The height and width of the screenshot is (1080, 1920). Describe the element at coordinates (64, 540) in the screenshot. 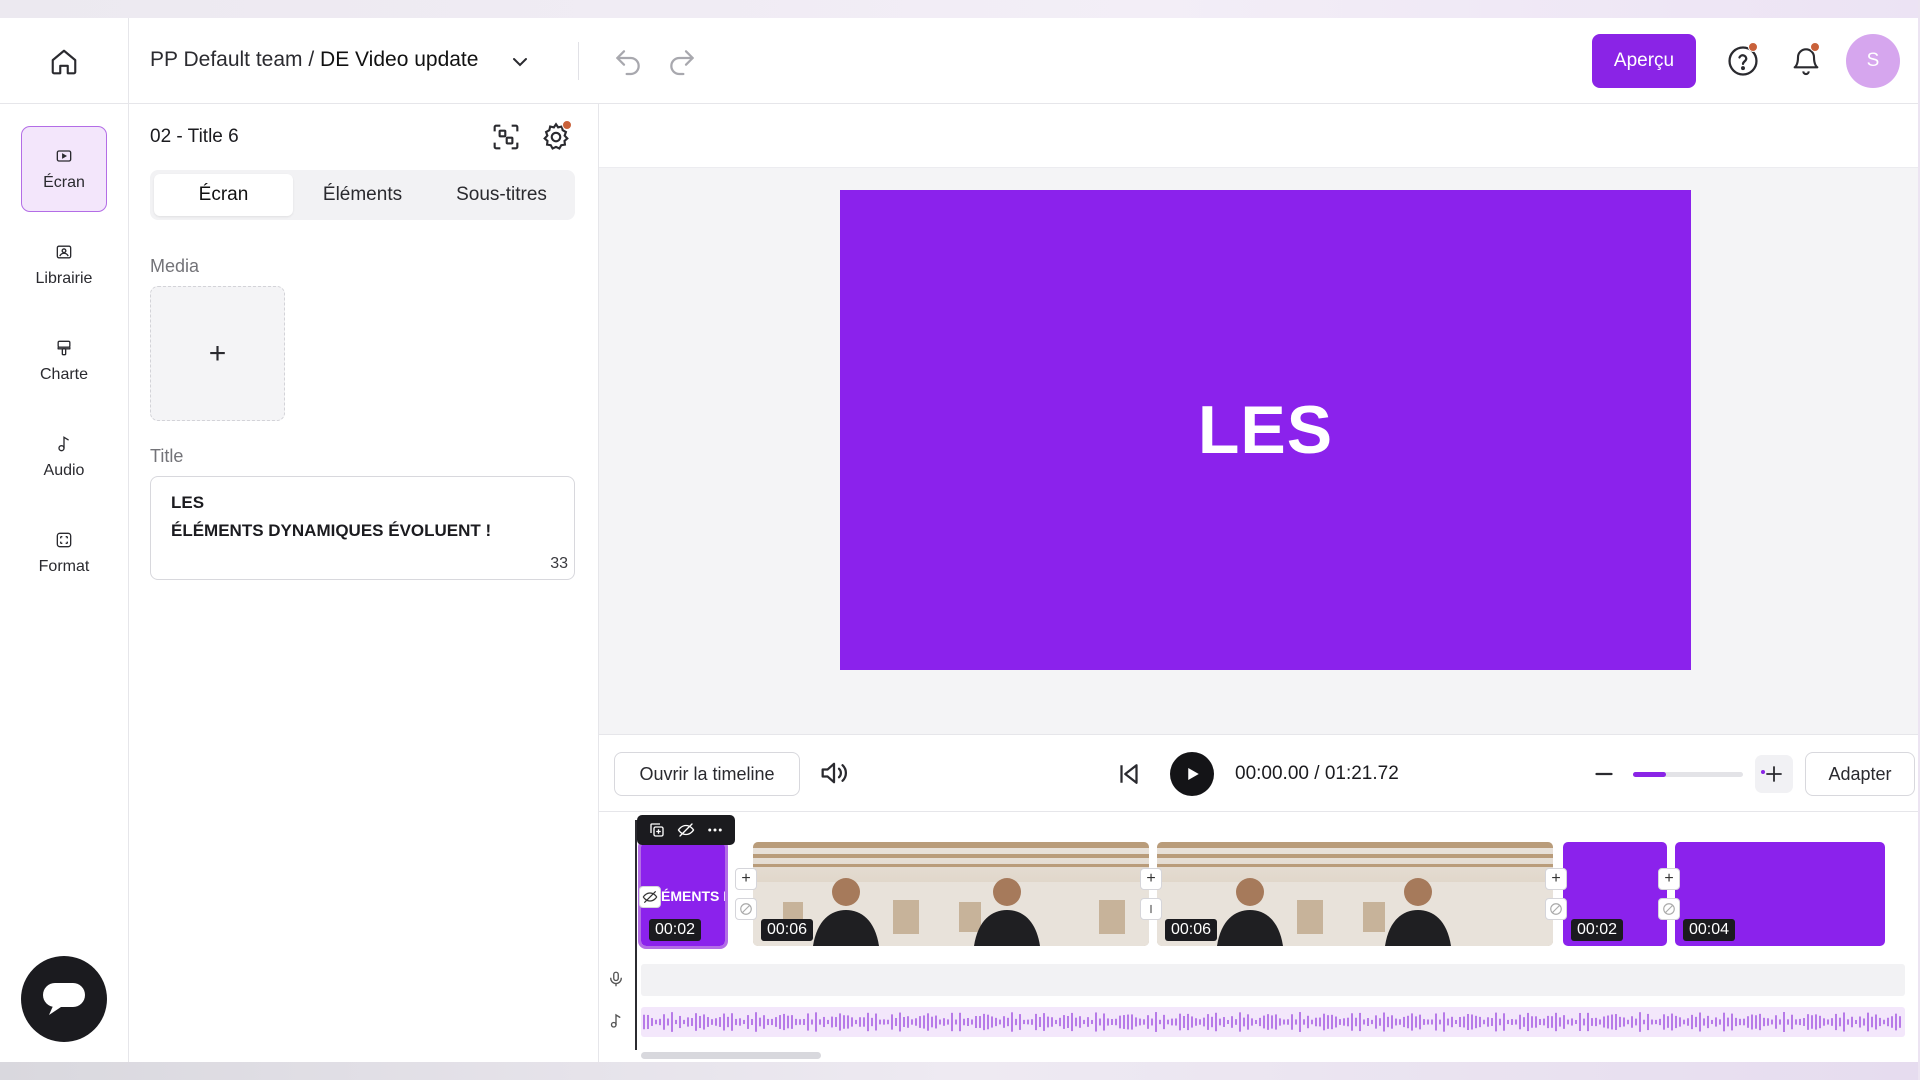

I see `format-icon` at that location.